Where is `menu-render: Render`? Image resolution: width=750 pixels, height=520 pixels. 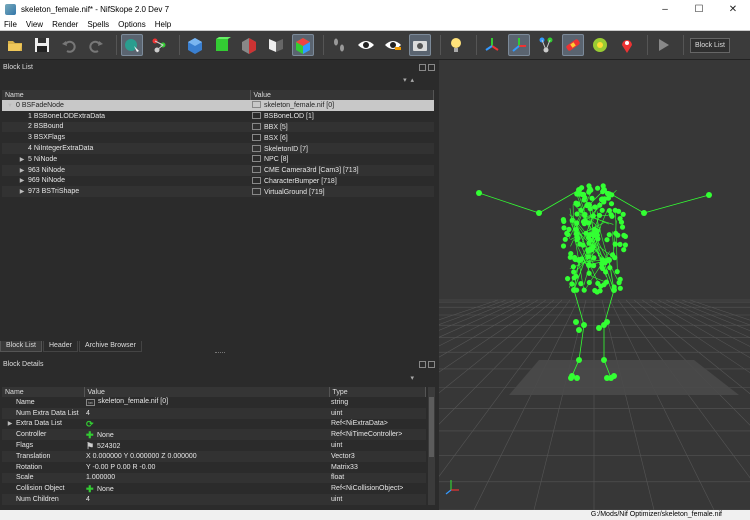
menu-render: Render is located at coordinates (65, 24).